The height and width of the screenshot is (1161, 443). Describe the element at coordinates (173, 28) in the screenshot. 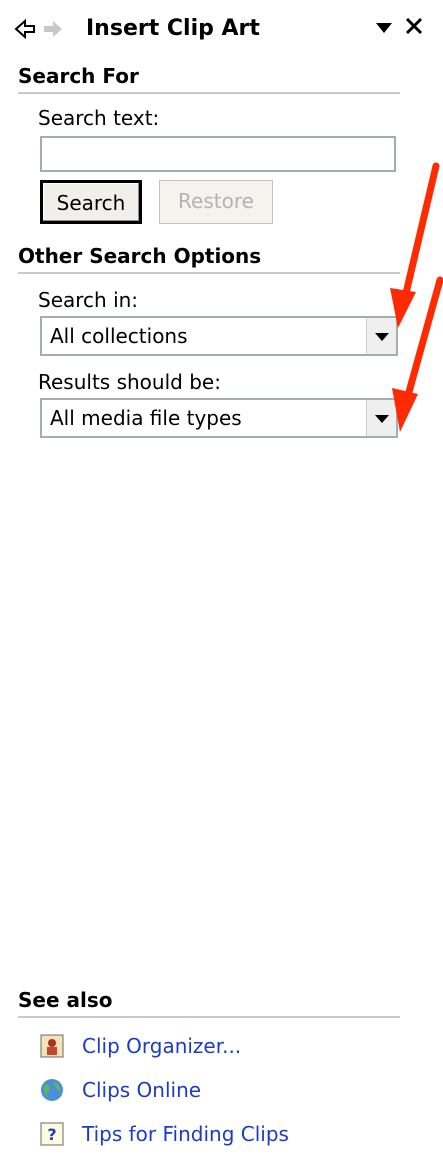

I see `pane-title: Insert Clip Art` at that location.